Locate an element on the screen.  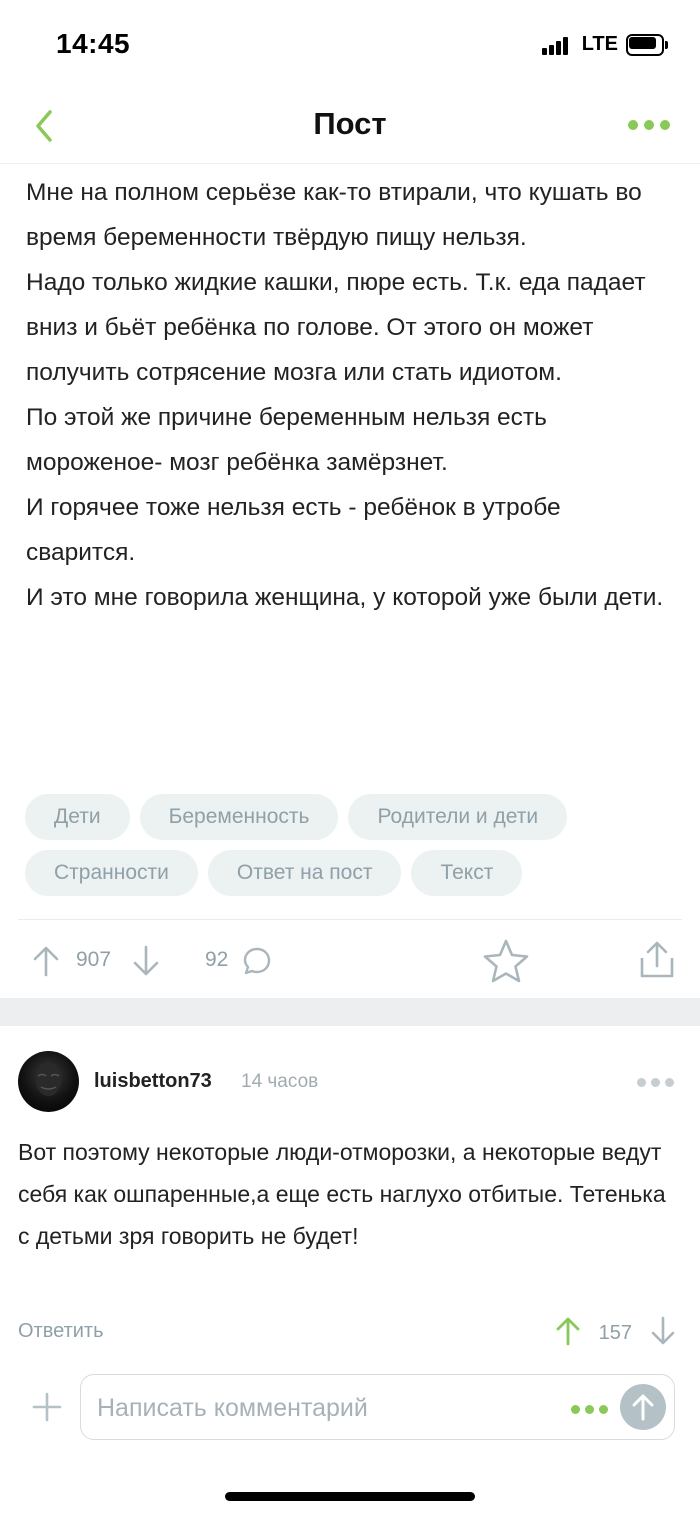
comment-vote-controls: 157 is located at coordinates (615, 1333).